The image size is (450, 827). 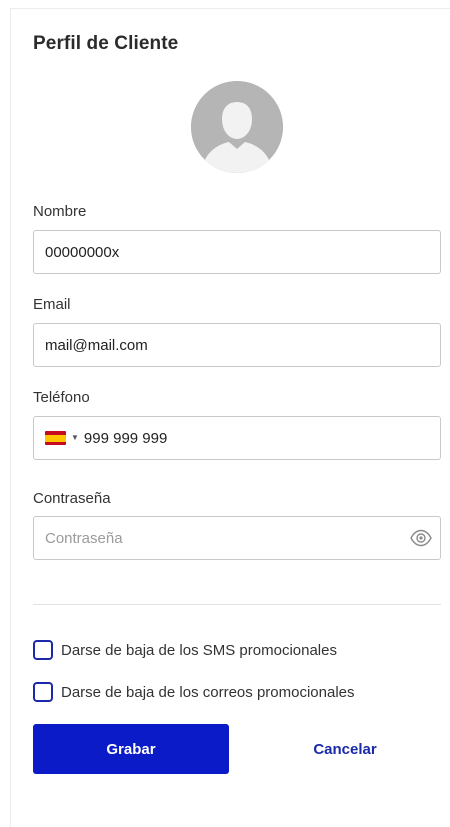 I want to click on name-label: Nombre, so click(x=60, y=211).